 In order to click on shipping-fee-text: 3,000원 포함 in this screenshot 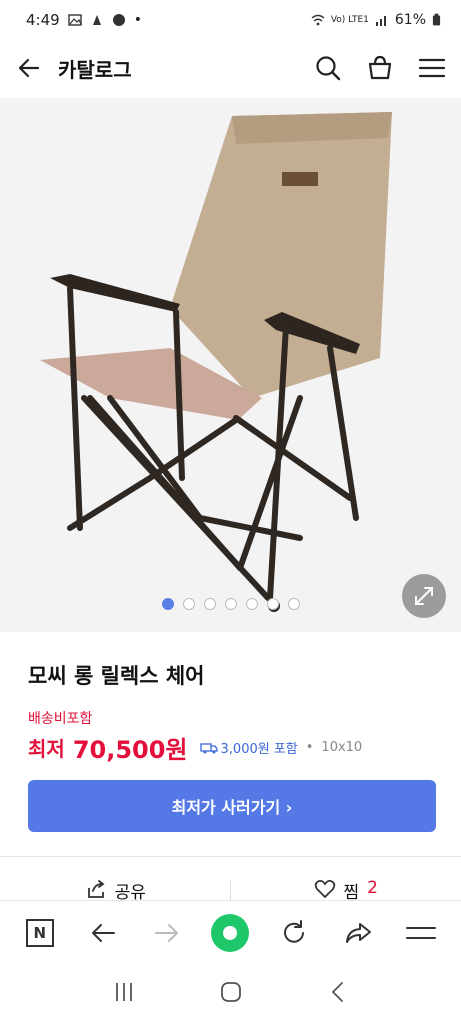, I will do `click(259, 749)`.